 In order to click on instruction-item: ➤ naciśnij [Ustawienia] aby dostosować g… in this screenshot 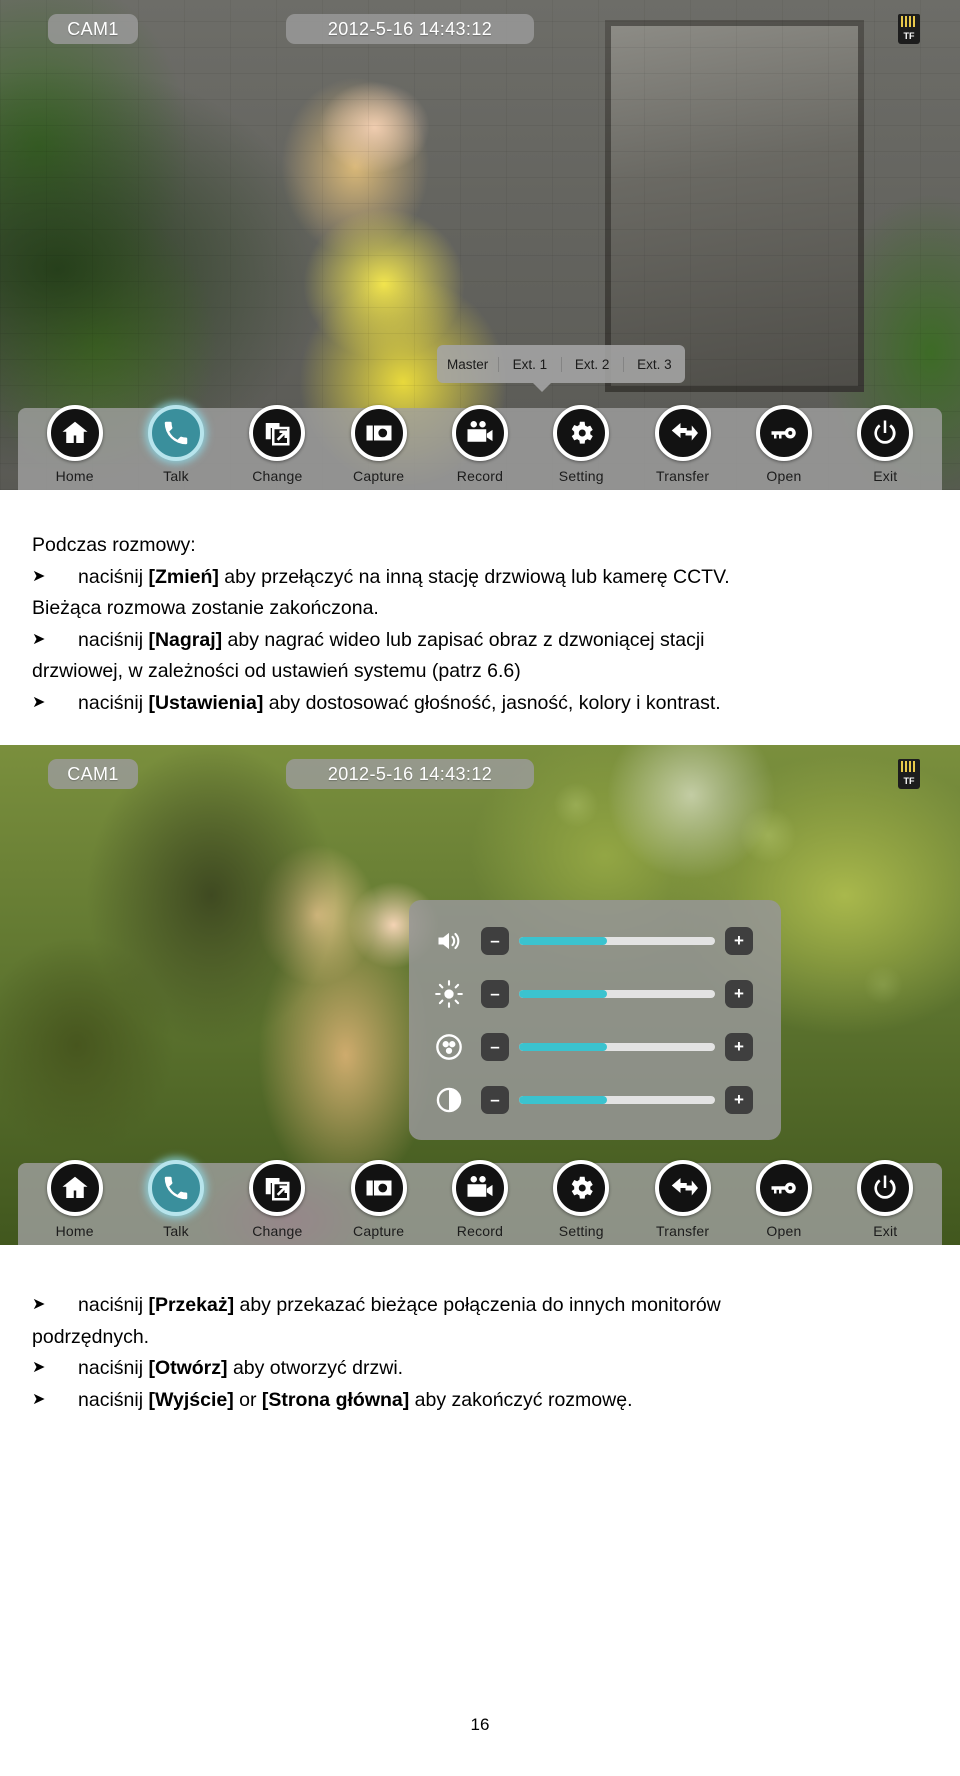, I will do `click(496, 704)`.